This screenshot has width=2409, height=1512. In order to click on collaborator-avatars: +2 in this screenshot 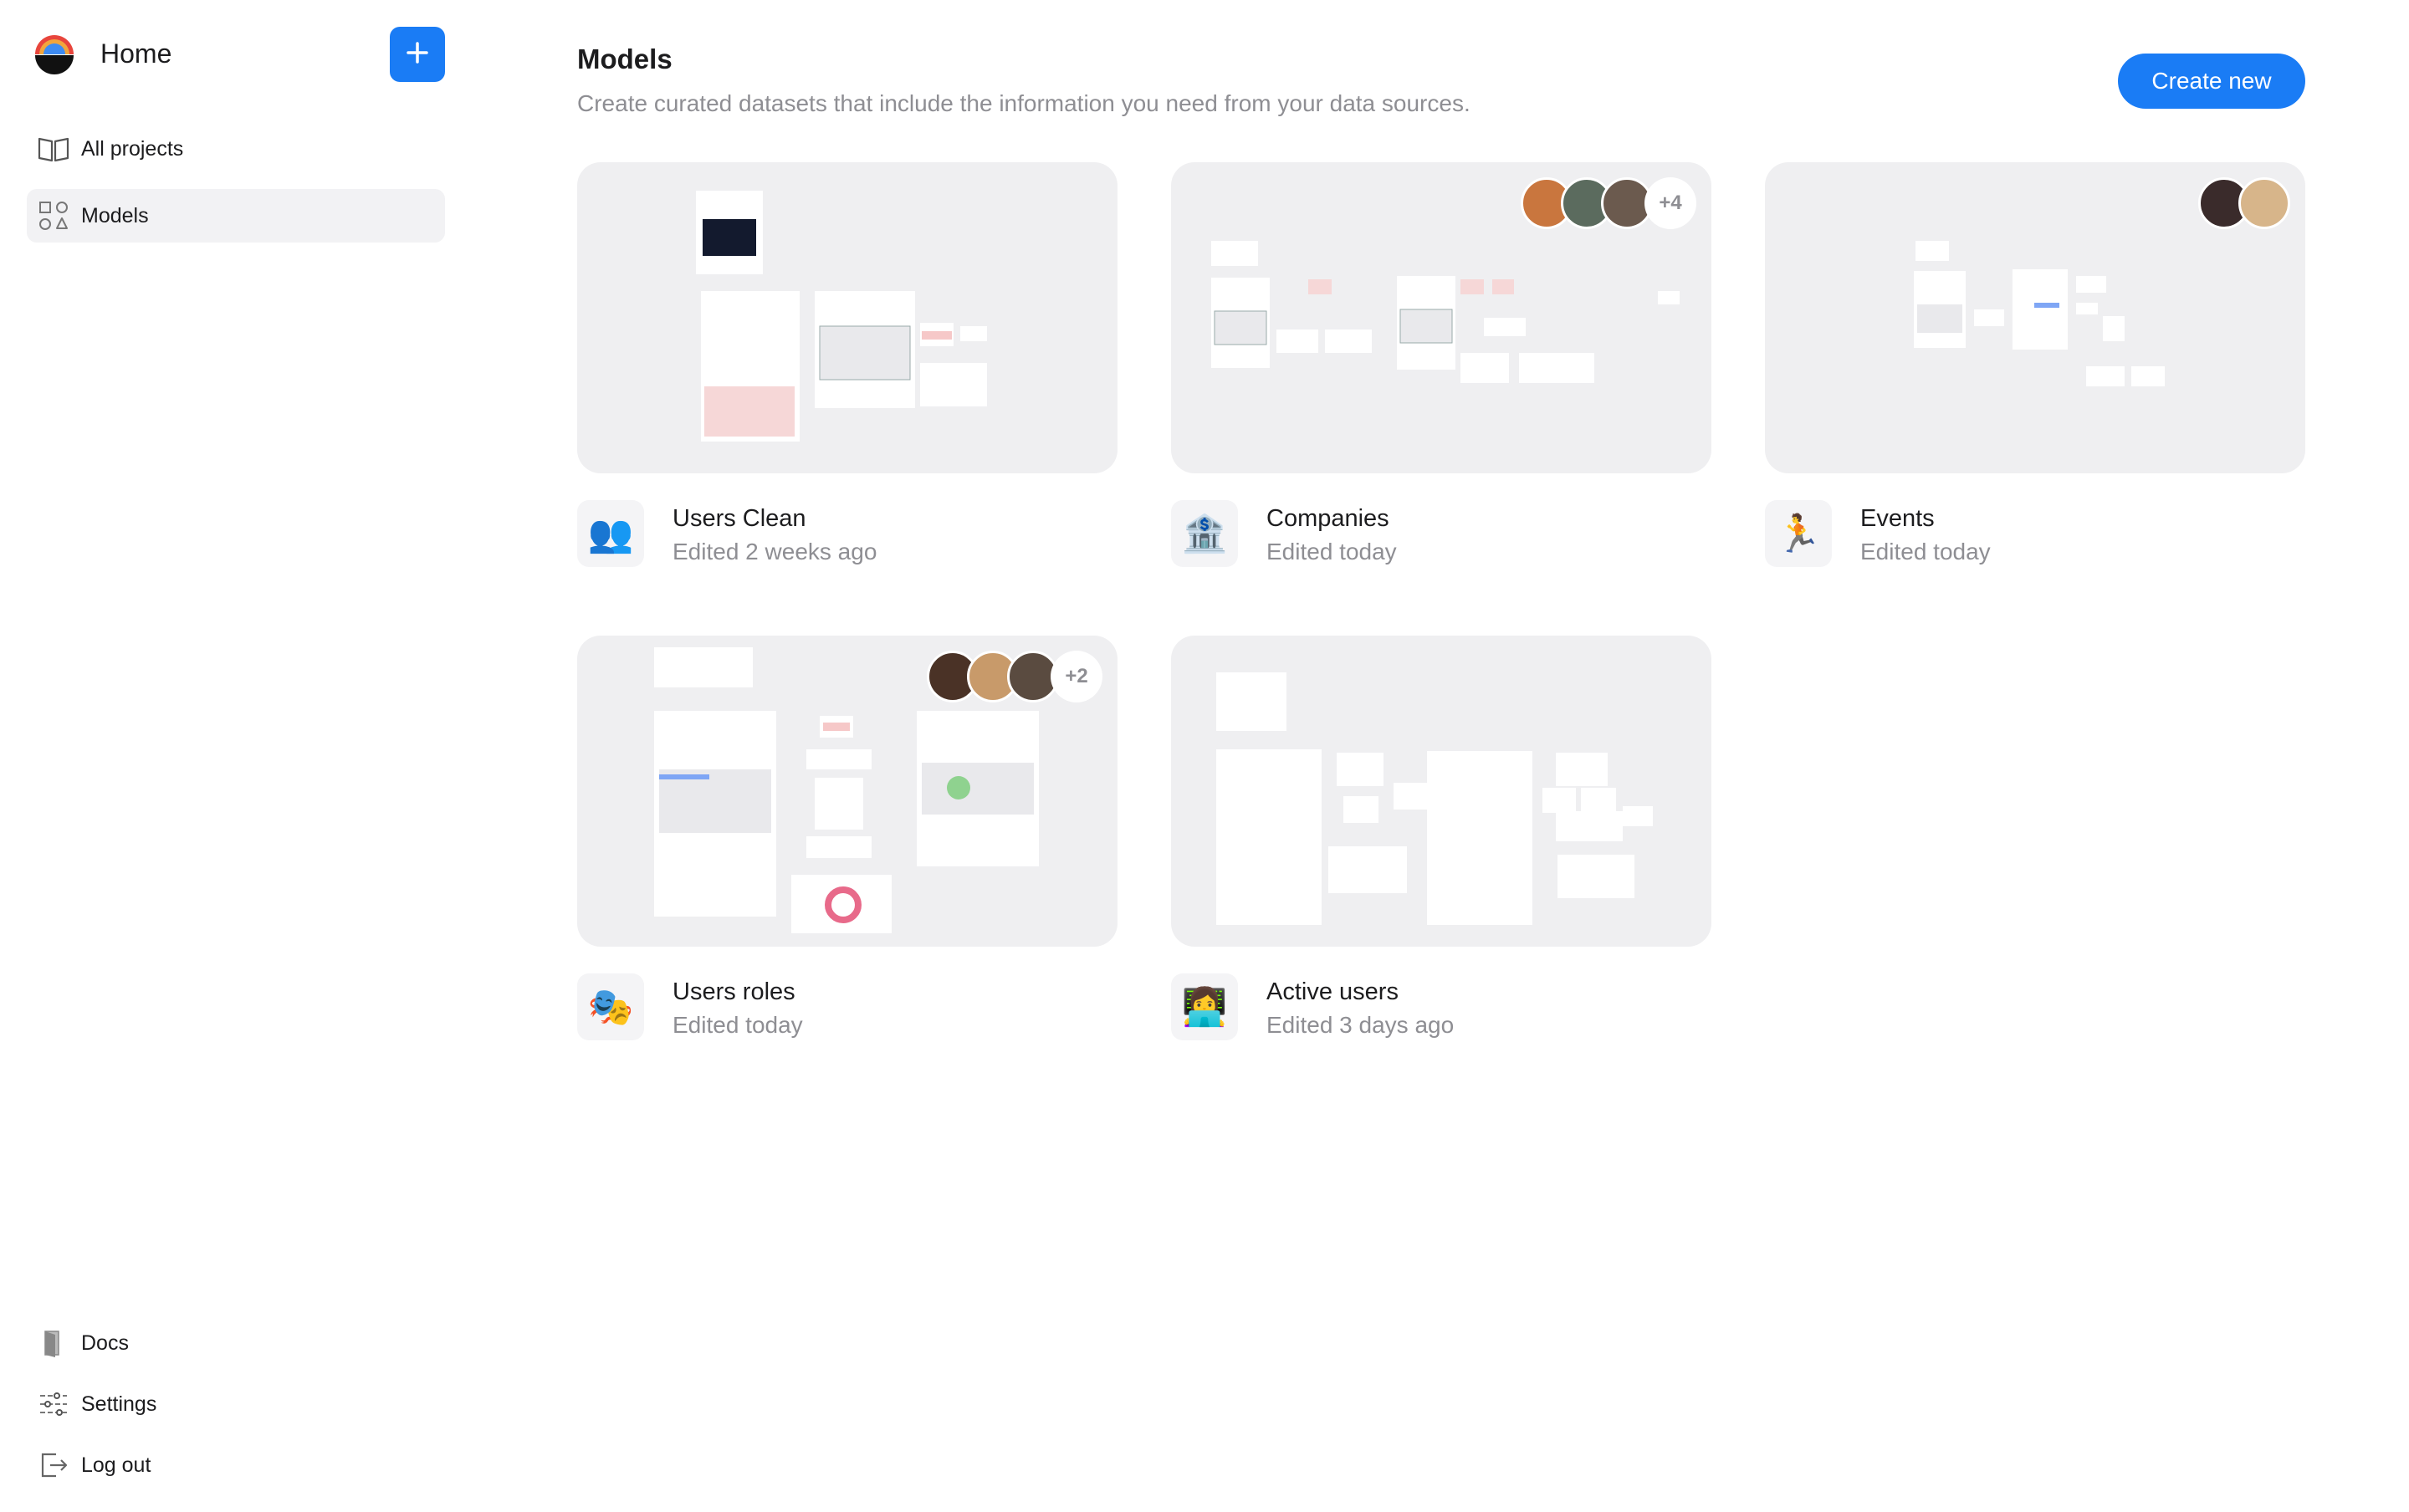, I will do `click(1014, 676)`.